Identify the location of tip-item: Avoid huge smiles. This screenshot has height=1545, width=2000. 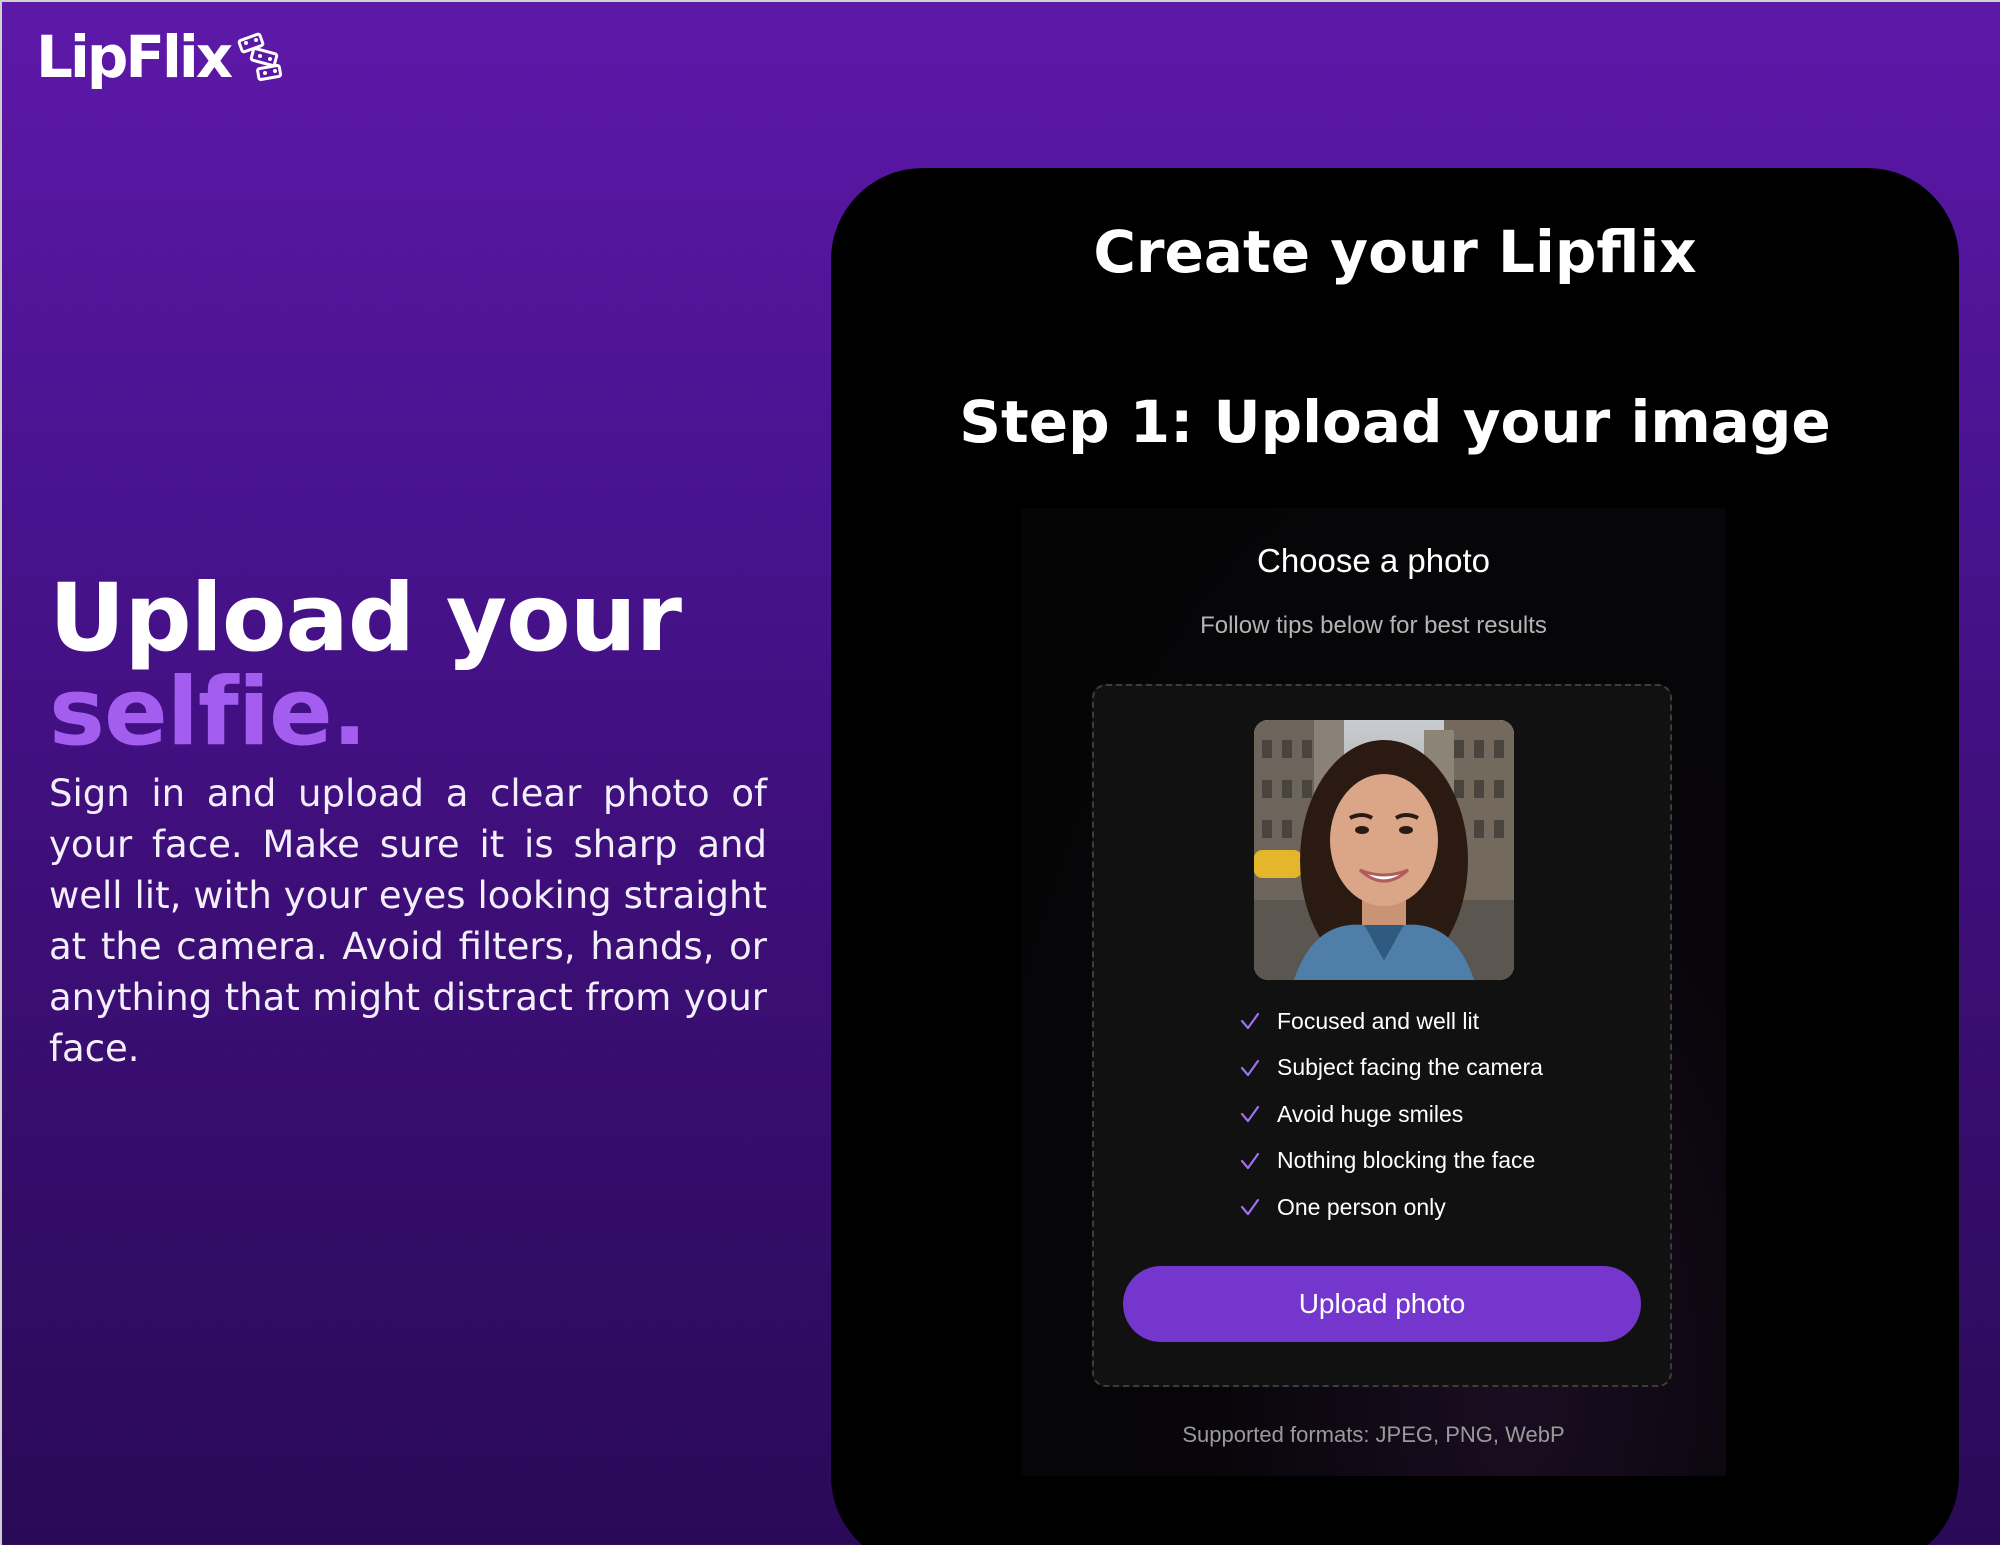
(1391, 1114).